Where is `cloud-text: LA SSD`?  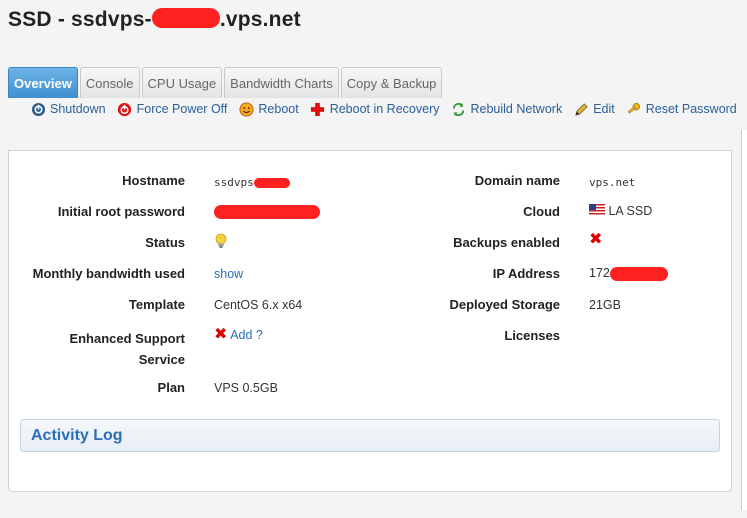
cloud-text: LA SSD is located at coordinates (630, 211).